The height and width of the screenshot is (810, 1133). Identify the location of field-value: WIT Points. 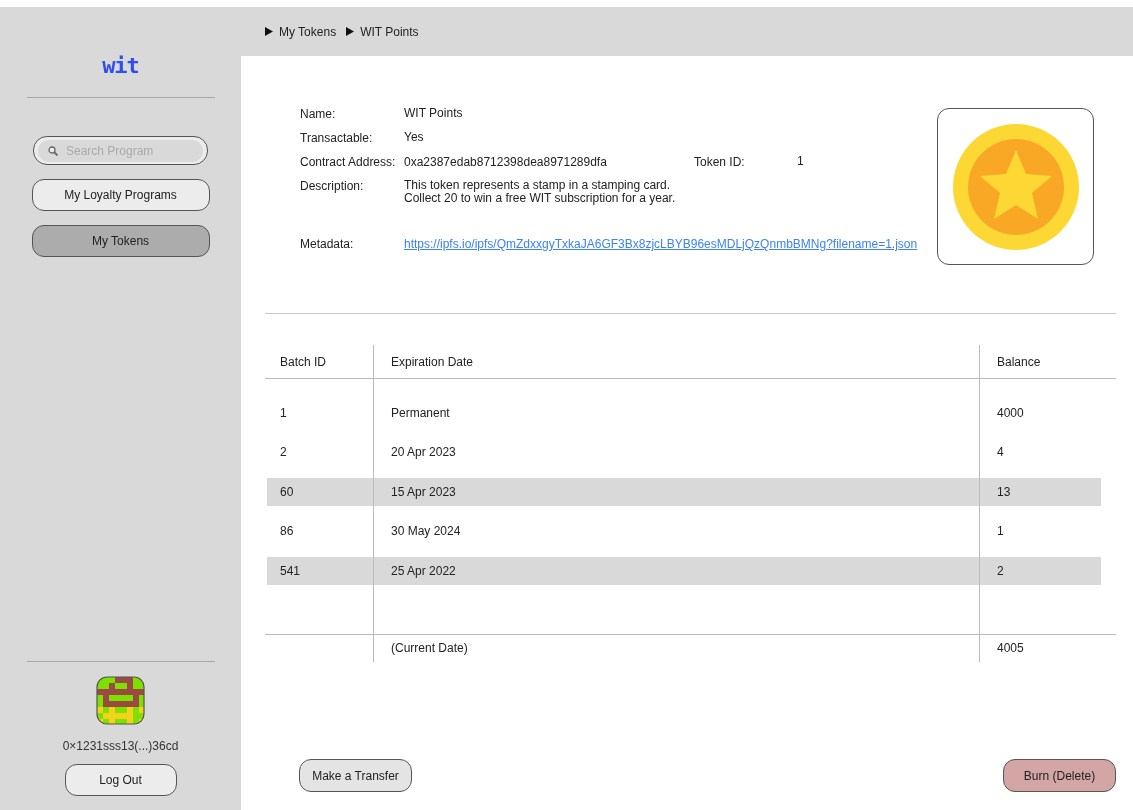
(433, 114).